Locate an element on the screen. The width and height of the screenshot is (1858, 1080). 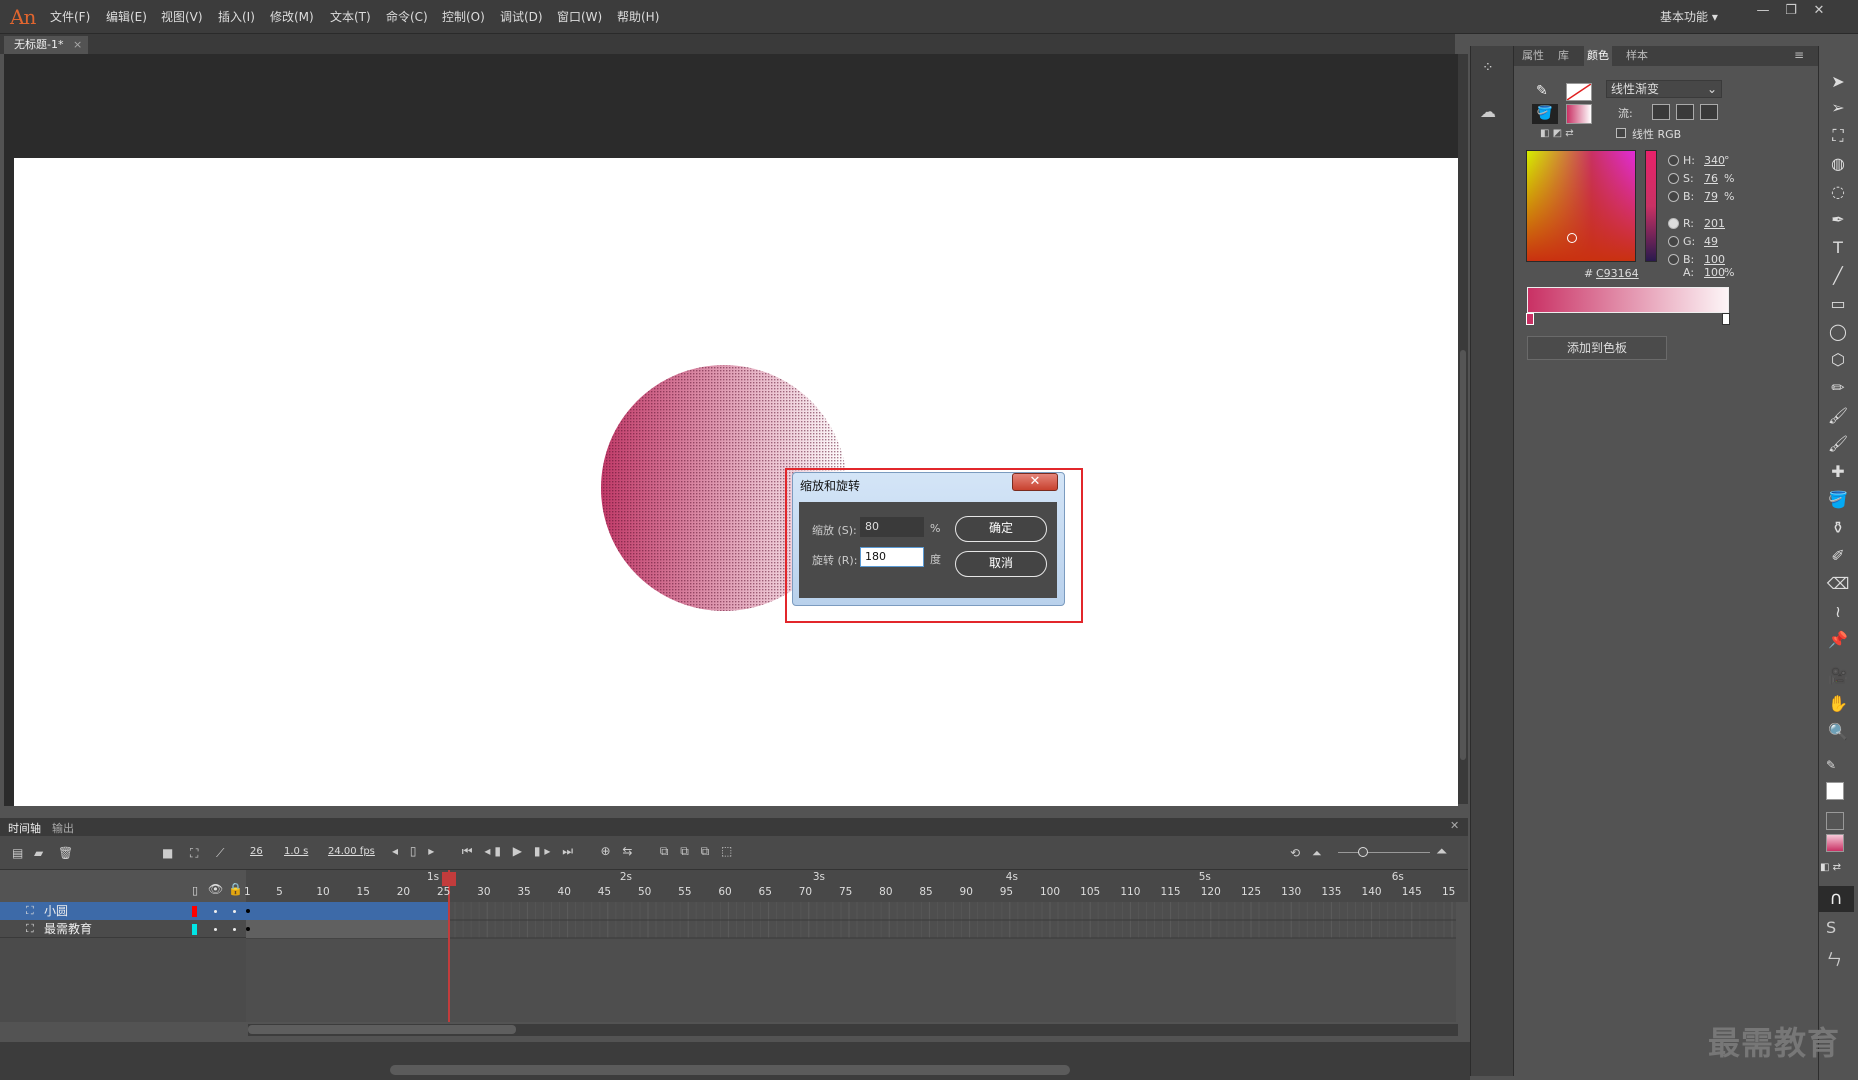
polystar-tool-icon: ⬡ is located at coordinates (1838, 360).